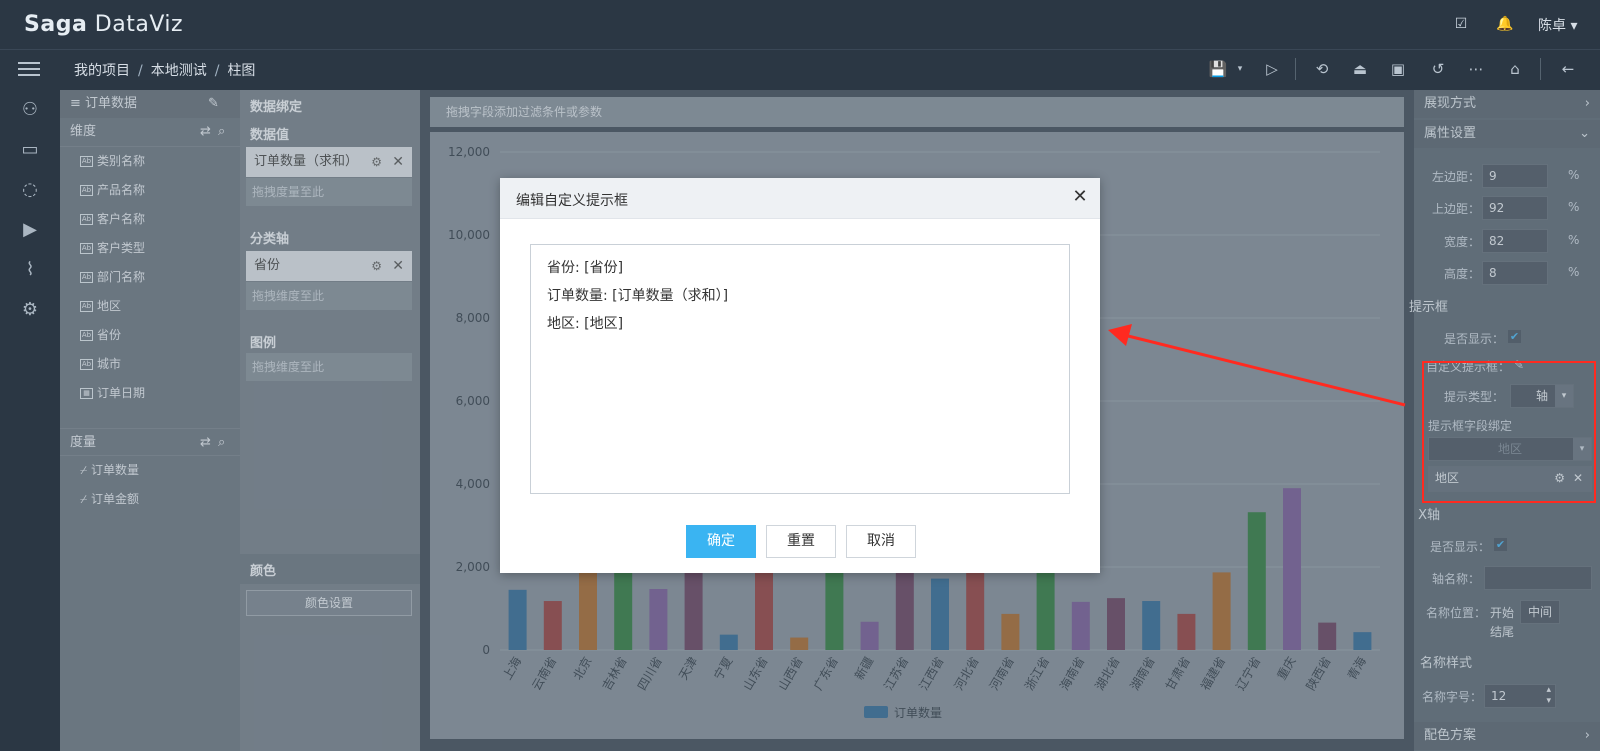 The width and height of the screenshot is (1600, 751). Describe the element at coordinates (1272, 69) in the screenshot. I see `play-icon: ▷` at that location.